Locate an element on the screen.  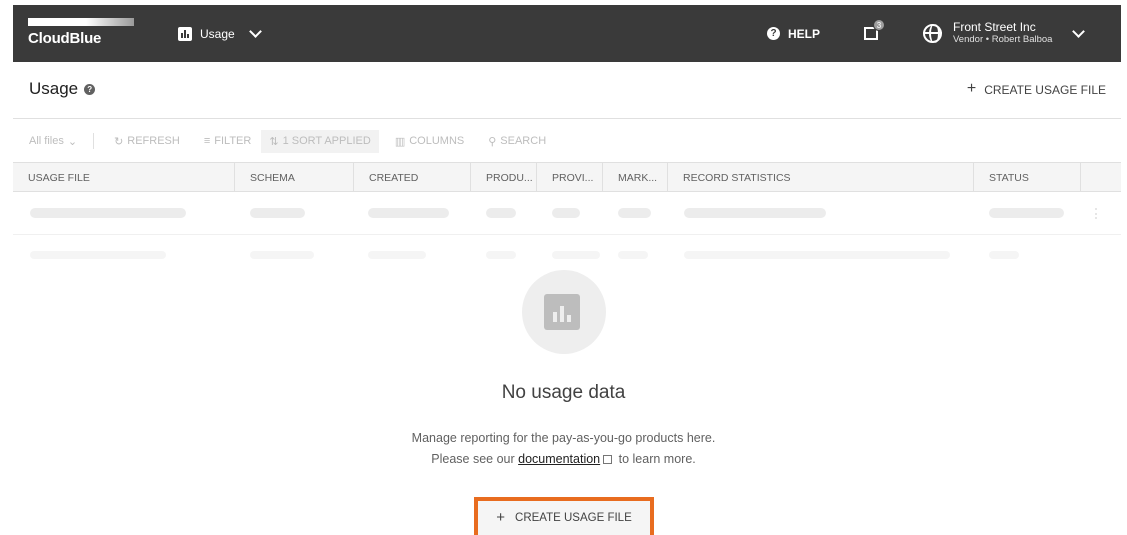
chevron-down-icon: ⌄ is located at coordinates (72, 141).